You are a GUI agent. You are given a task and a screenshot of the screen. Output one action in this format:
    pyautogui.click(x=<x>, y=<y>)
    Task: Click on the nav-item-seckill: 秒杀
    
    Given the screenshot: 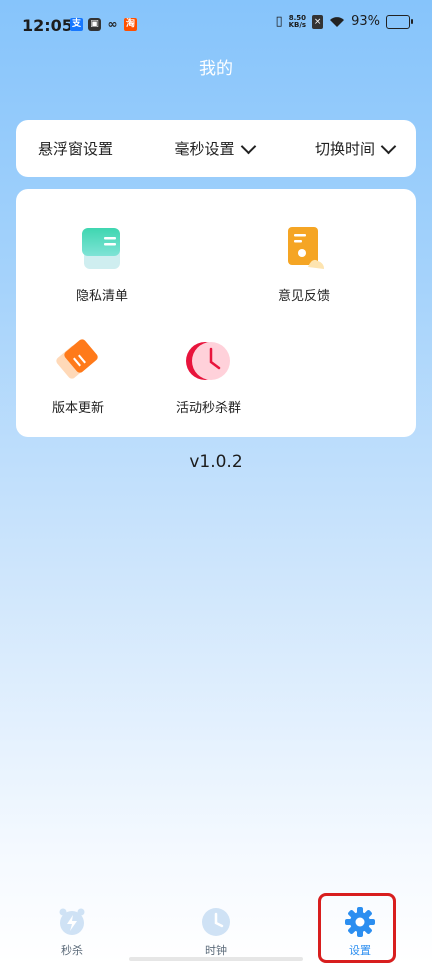 What is the action you would take?
    pyautogui.click(x=72, y=932)
    